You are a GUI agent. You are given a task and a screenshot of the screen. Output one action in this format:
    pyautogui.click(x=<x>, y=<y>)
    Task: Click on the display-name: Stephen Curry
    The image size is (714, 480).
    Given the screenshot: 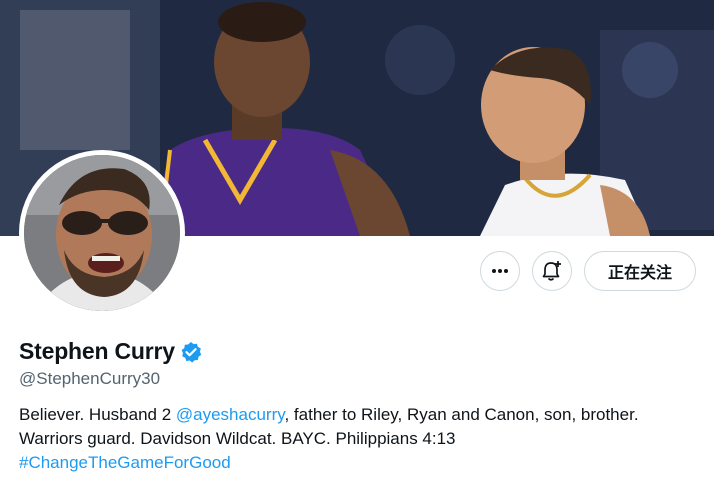 What is the action you would take?
    pyautogui.click(x=97, y=351)
    